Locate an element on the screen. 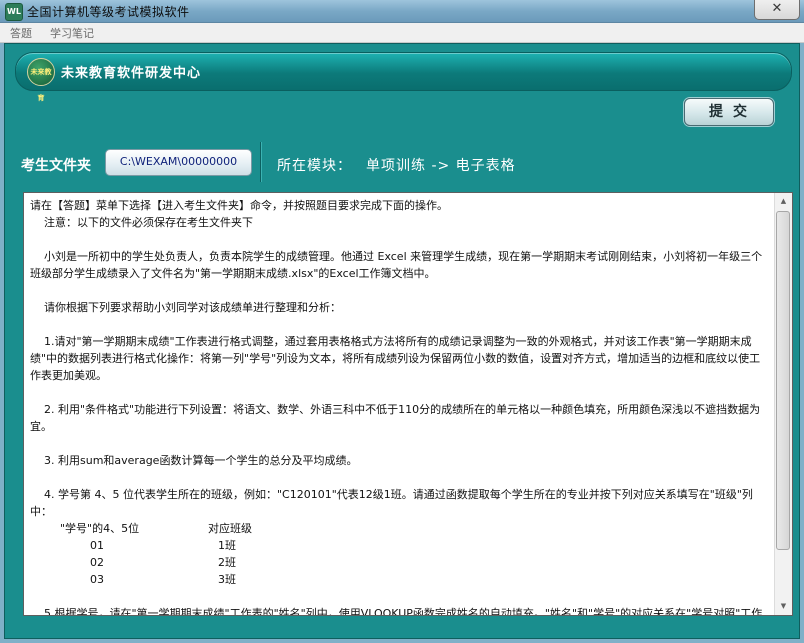 The image size is (804, 643). question-line: 注意：以下的文件必须保存在考生文件夹下 is located at coordinates (141, 222).